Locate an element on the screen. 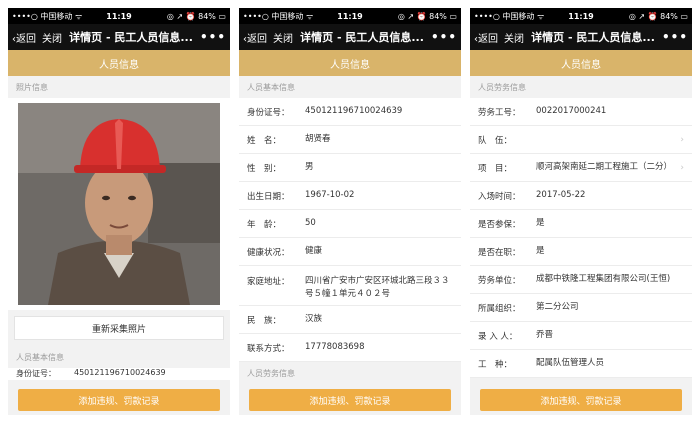  row-value: 胡贤春 is located at coordinates (318, 139).